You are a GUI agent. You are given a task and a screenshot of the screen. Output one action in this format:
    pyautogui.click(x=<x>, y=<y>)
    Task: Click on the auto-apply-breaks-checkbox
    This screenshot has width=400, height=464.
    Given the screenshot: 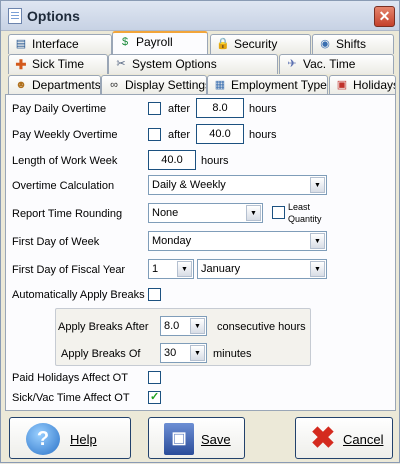 What is the action you would take?
    pyautogui.click(x=154, y=294)
    